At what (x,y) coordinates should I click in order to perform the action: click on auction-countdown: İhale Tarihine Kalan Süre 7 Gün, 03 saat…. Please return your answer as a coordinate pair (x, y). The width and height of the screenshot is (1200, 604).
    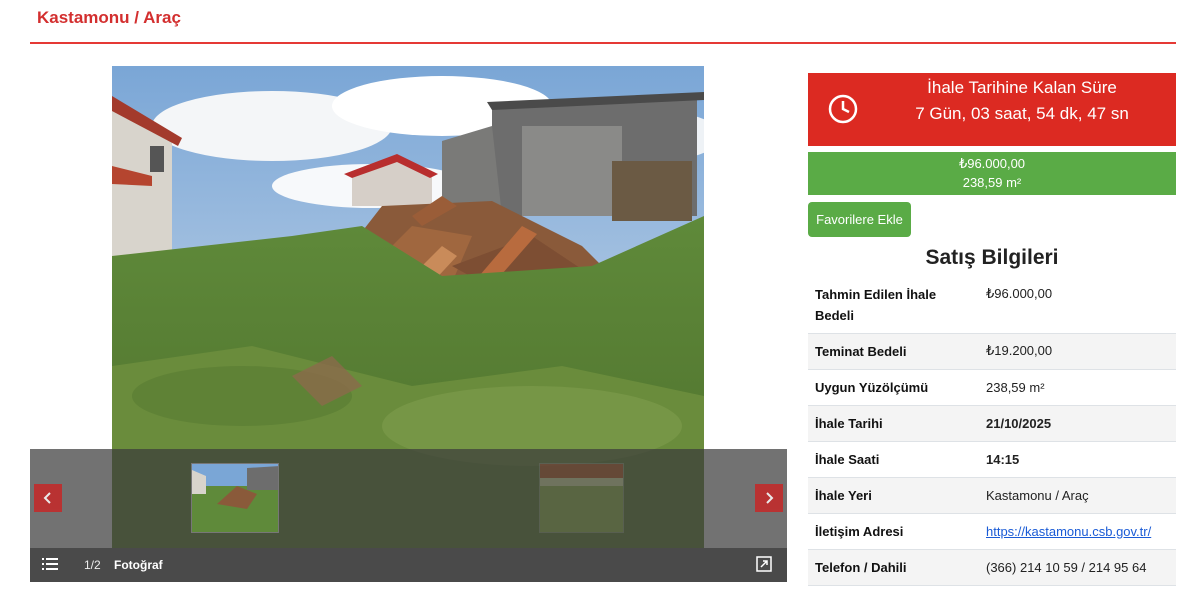
    Looking at the image, I should click on (992, 109).